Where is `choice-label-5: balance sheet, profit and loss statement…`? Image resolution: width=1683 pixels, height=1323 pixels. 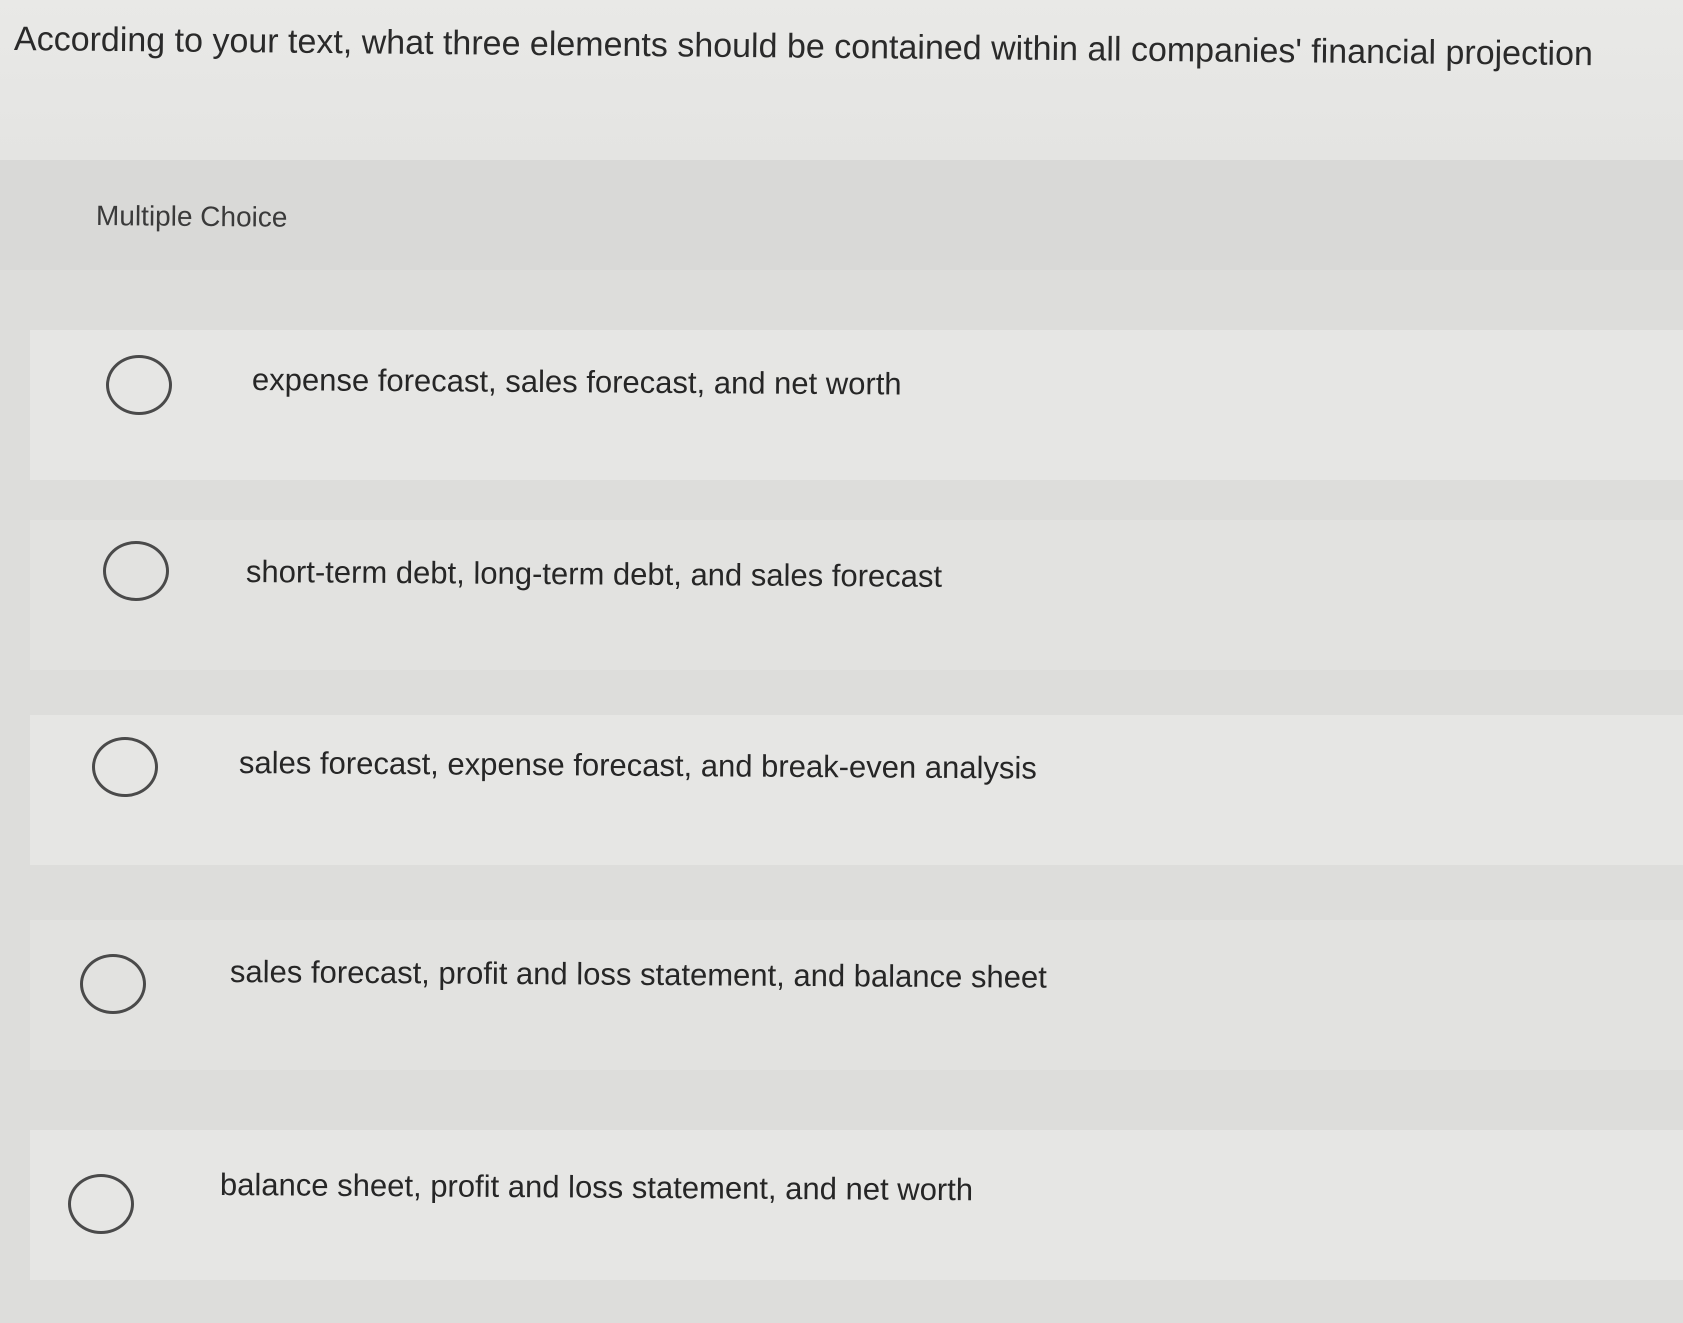
choice-label-5: balance sheet, profit and loss statement… is located at coordinates (596, 1187).